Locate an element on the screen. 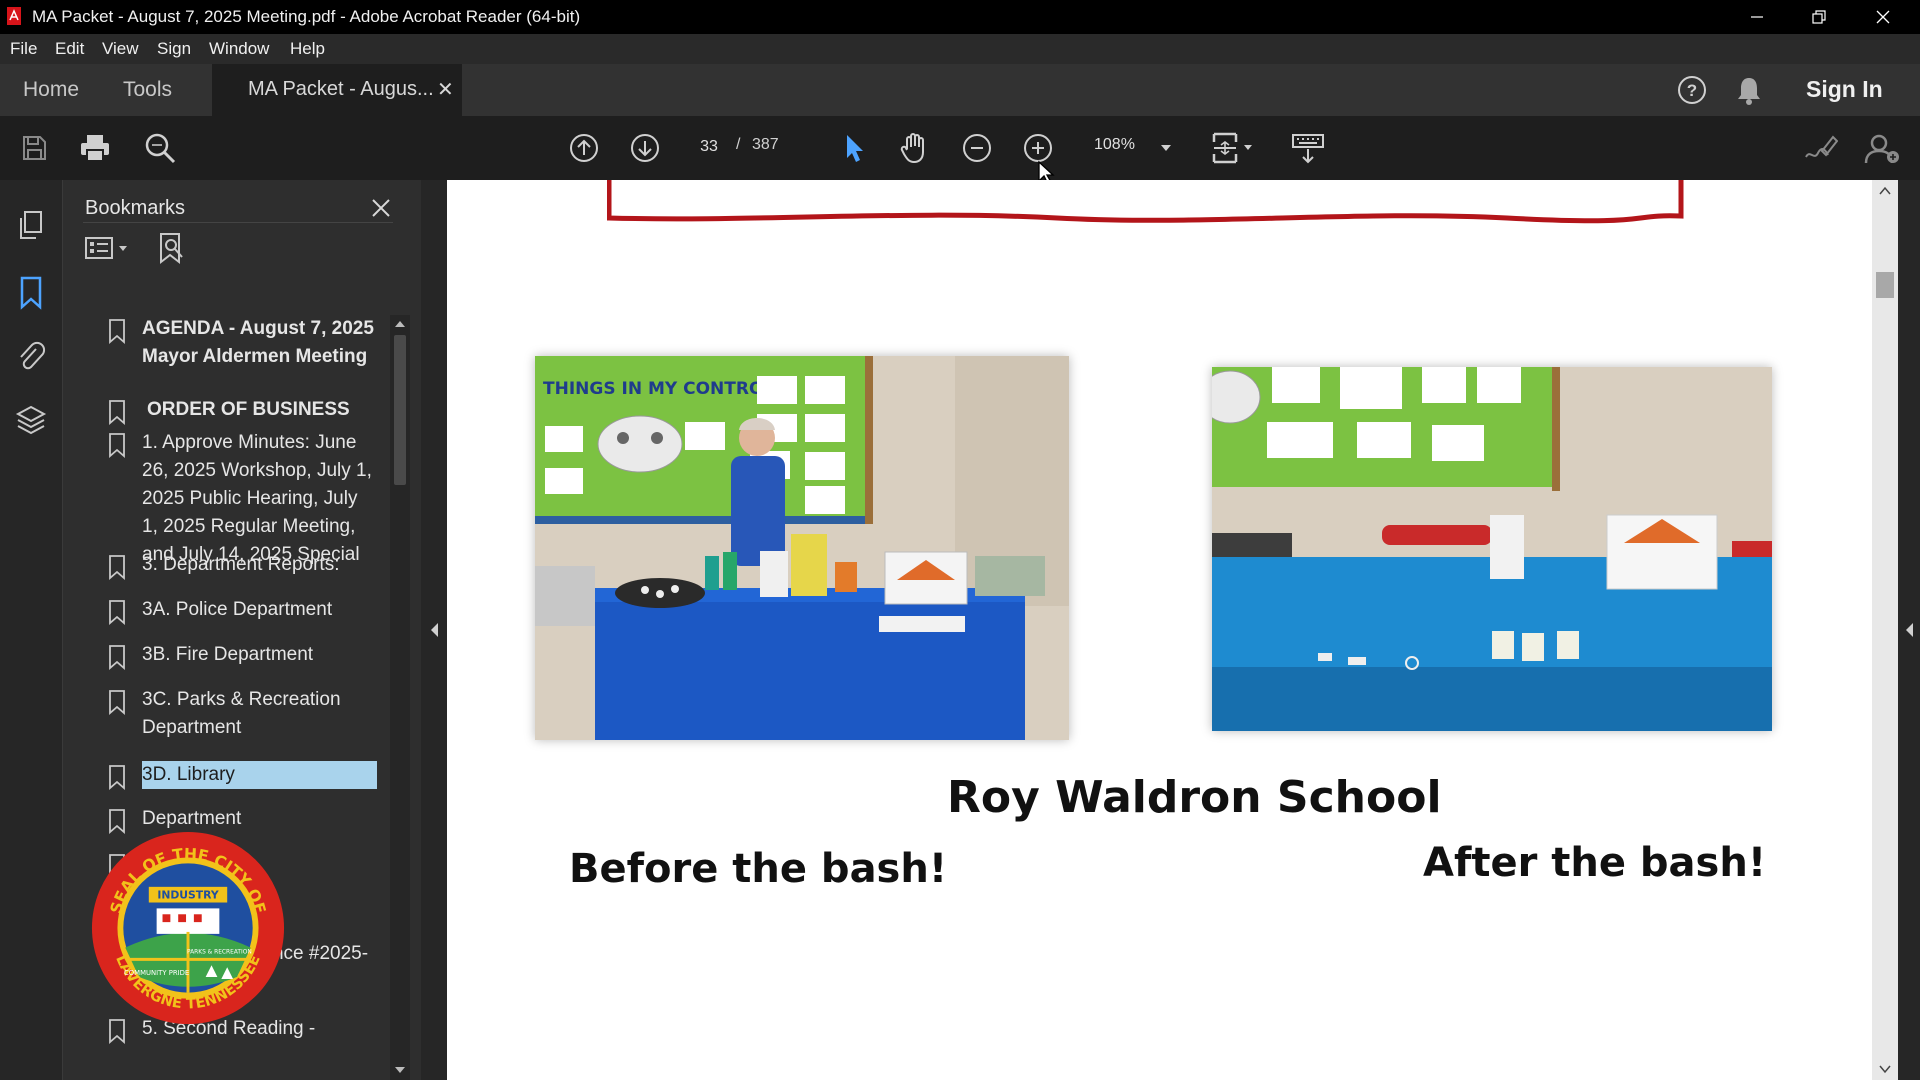 This screenshot has height=1080, width=1920. page-number-input: 33 is located at coordinates (709, 147).